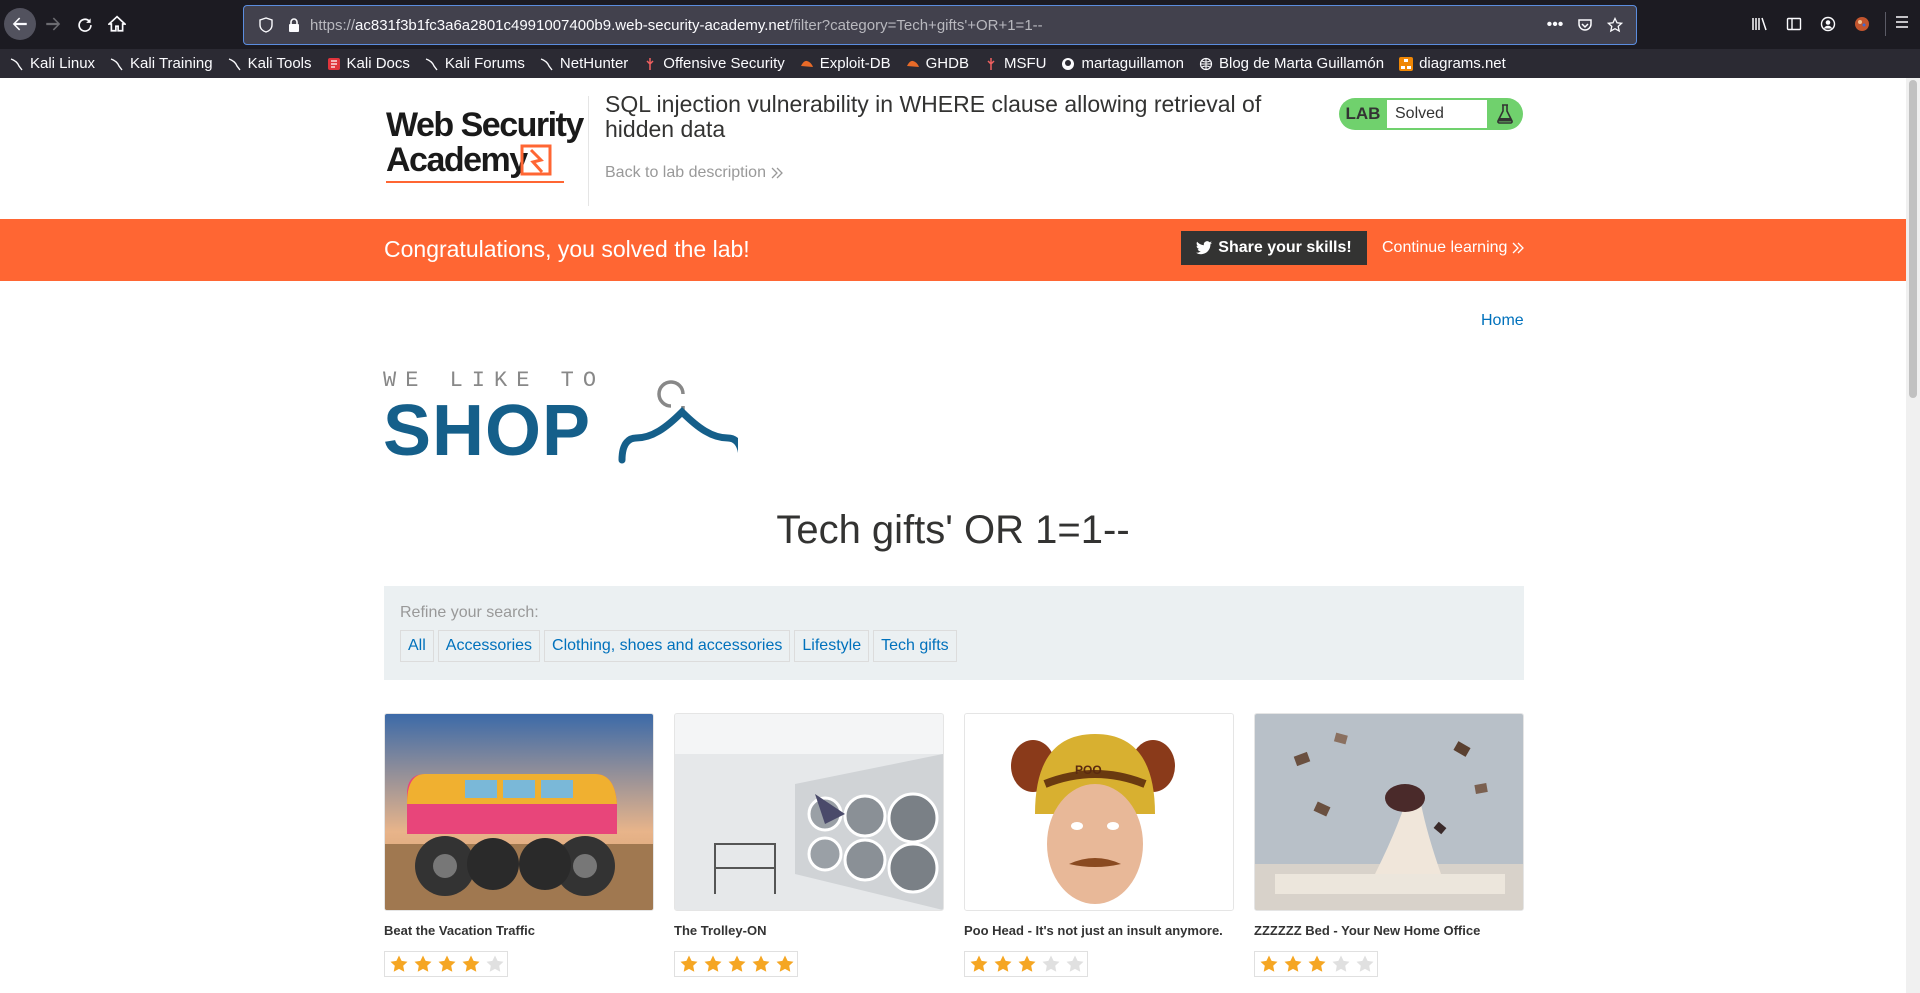 This screenshot has width=1920, height=993. Describe the element at coordinates (1068, 64) in the screenshot. I see `github-icon` at that location.